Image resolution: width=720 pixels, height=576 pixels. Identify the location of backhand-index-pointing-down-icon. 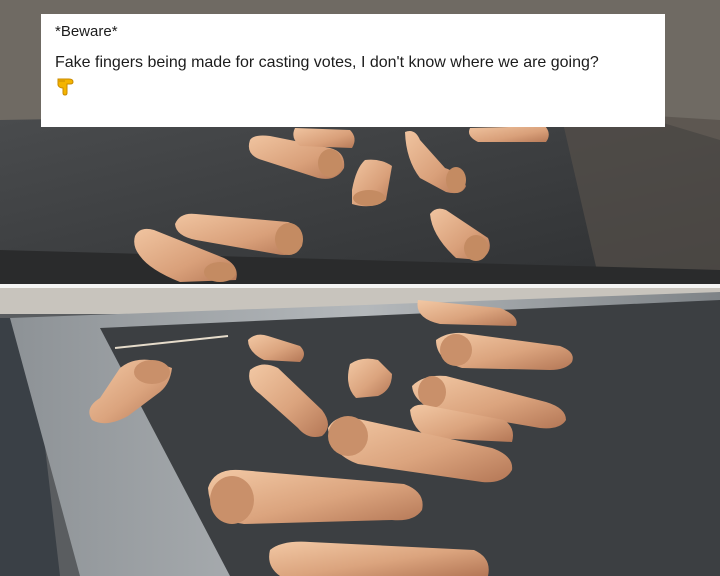
(66, 86).